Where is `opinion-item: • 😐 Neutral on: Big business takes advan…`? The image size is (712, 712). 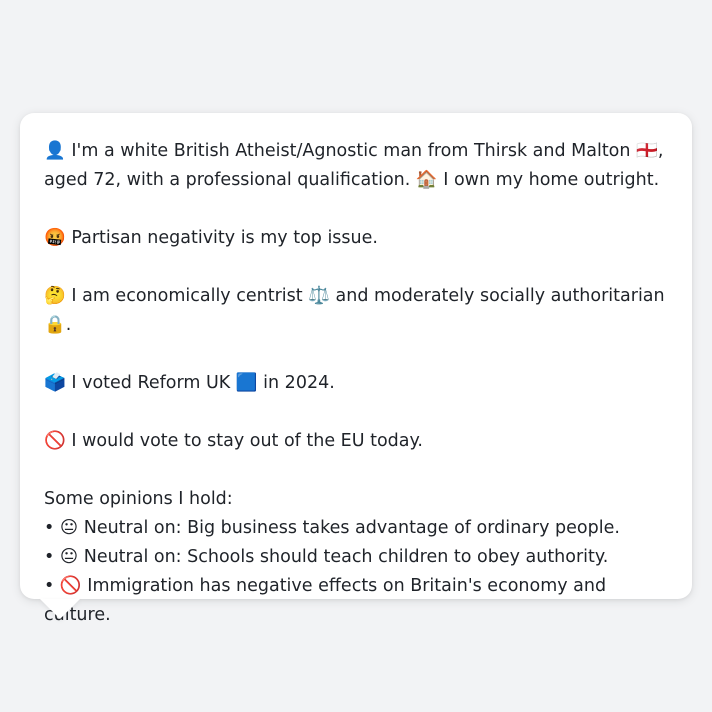
opinion-item: • 😐 Neutral on: Big business takes advan… is located at coordinates (356, 528).